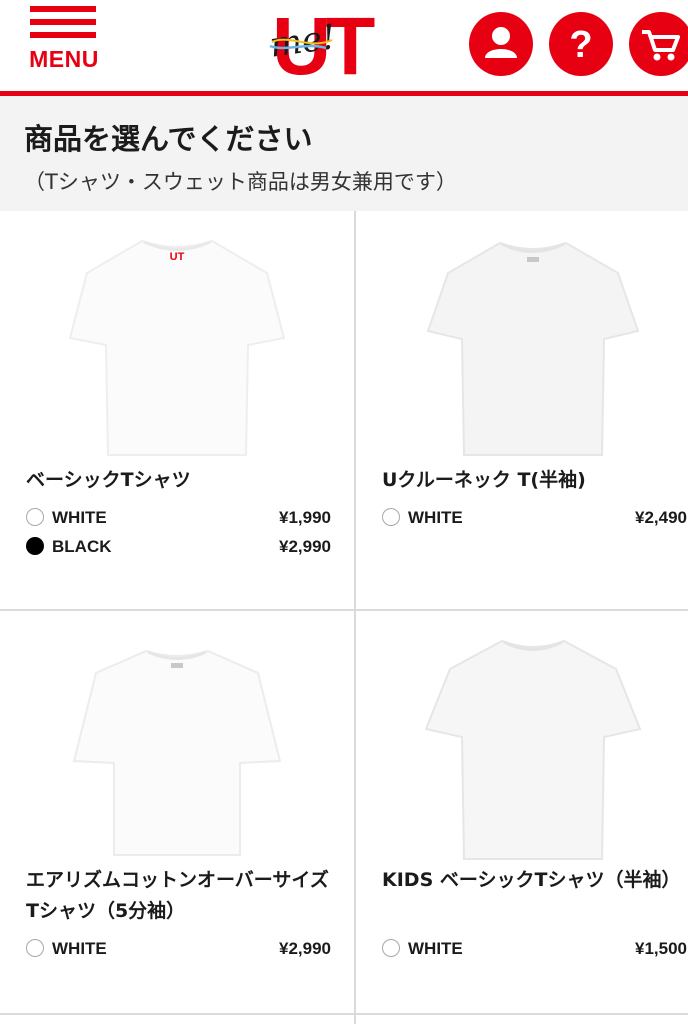  I want to click on cart-button, so click(658, 44).